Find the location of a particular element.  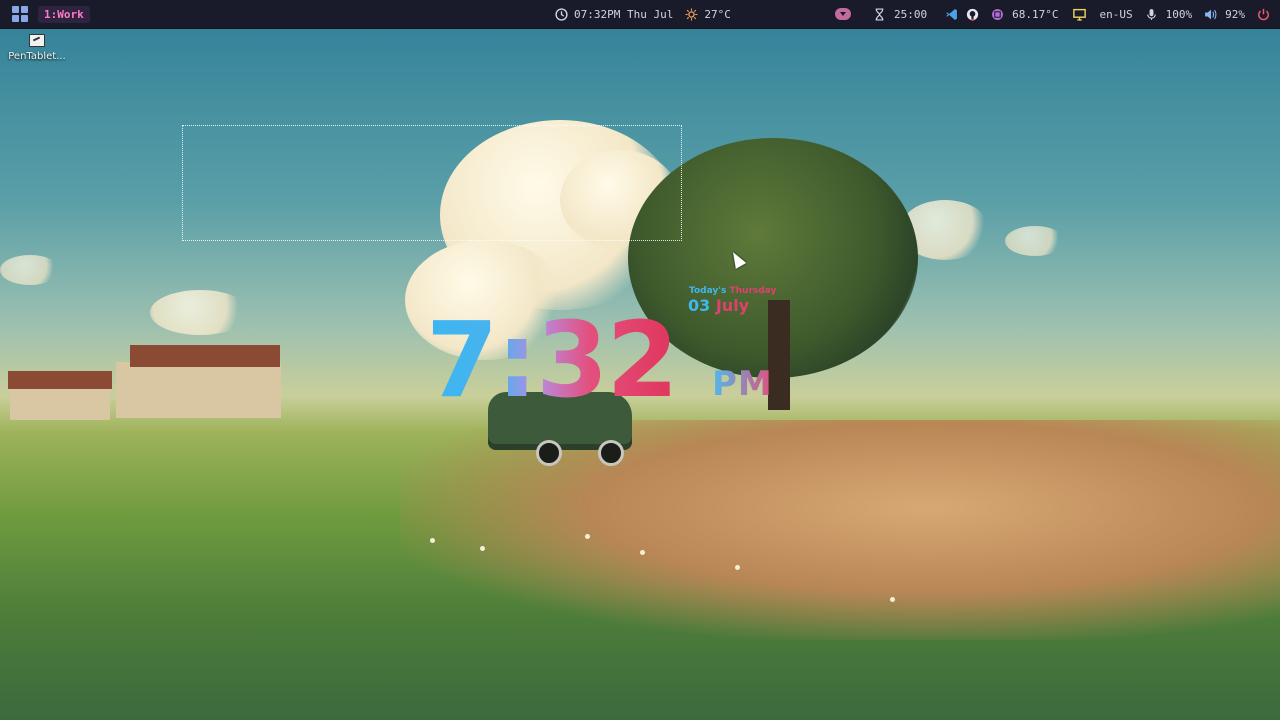

monitor-icon is located at coordinates (1079, 14).